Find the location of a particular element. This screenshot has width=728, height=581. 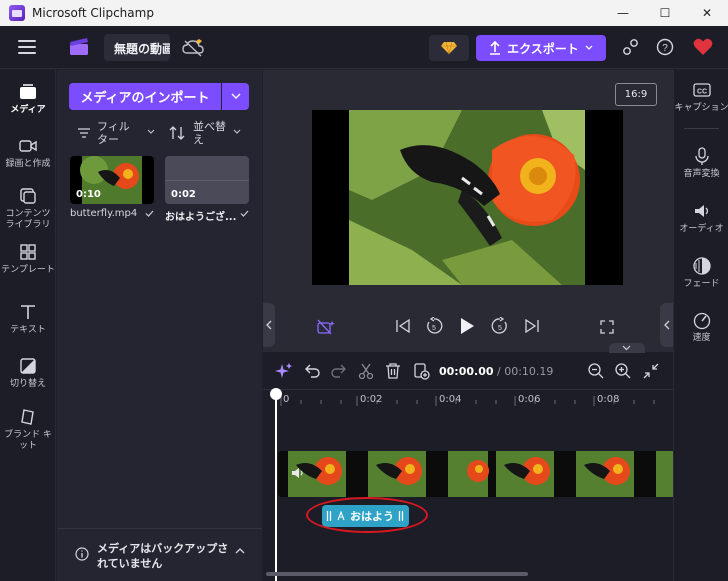

nav-media: メディア is located at coordinates (28, 99).